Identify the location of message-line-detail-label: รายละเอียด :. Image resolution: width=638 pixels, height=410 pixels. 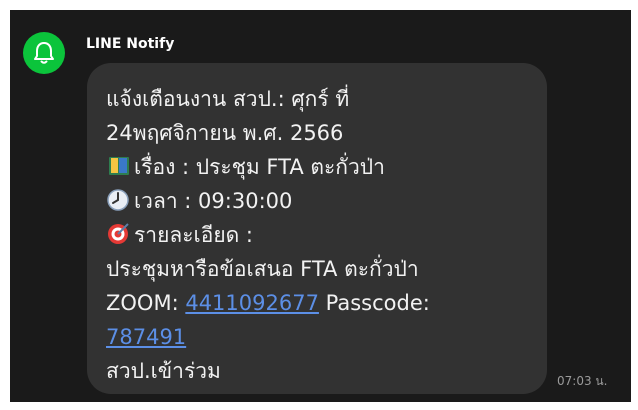
(319, 235).